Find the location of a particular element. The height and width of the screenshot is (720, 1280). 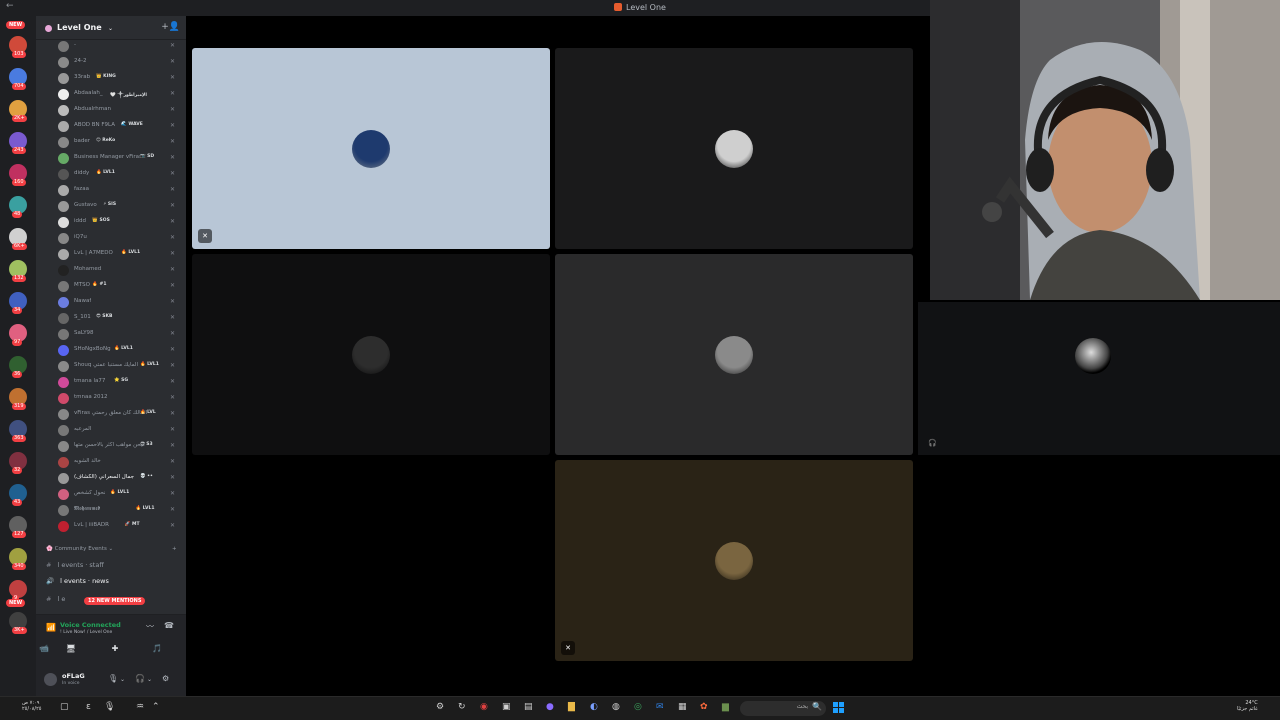

channel-events-news: 🔊 l events · news is located at coordinates (77, 581).